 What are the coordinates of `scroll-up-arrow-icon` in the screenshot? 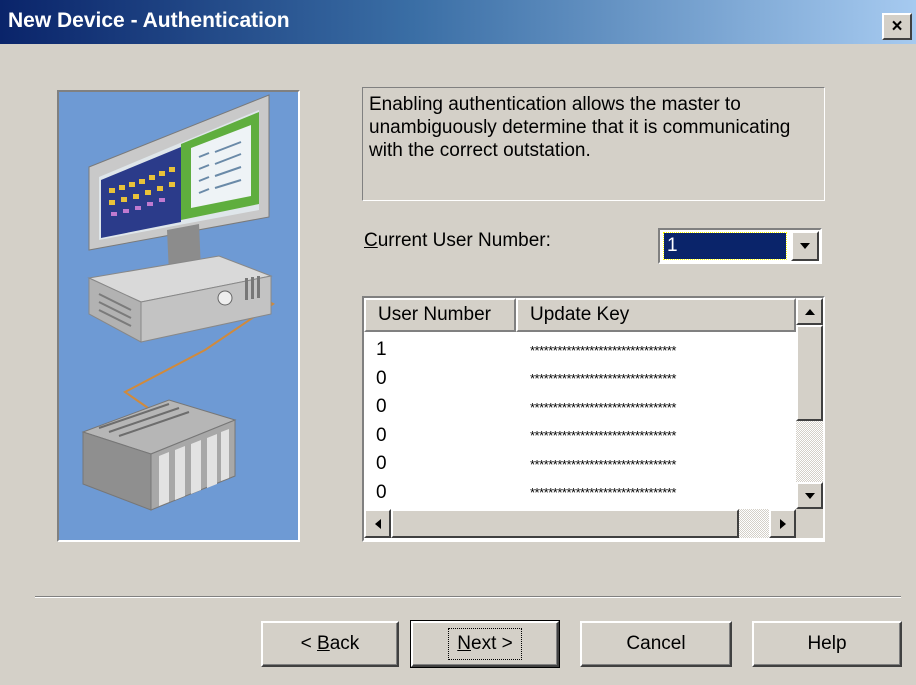 It's located at (809, 311).